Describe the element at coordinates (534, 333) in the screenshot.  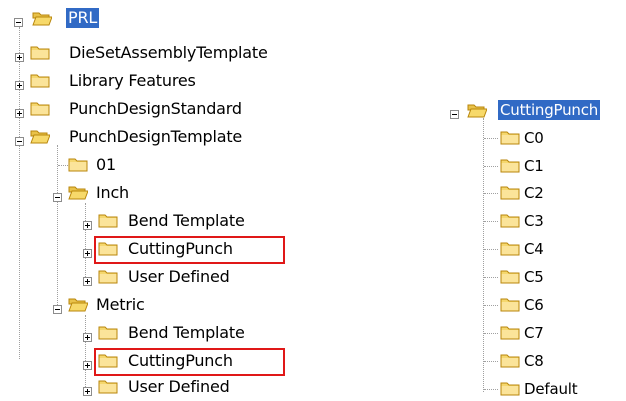
I see `tree-node-label: C7` at that location.